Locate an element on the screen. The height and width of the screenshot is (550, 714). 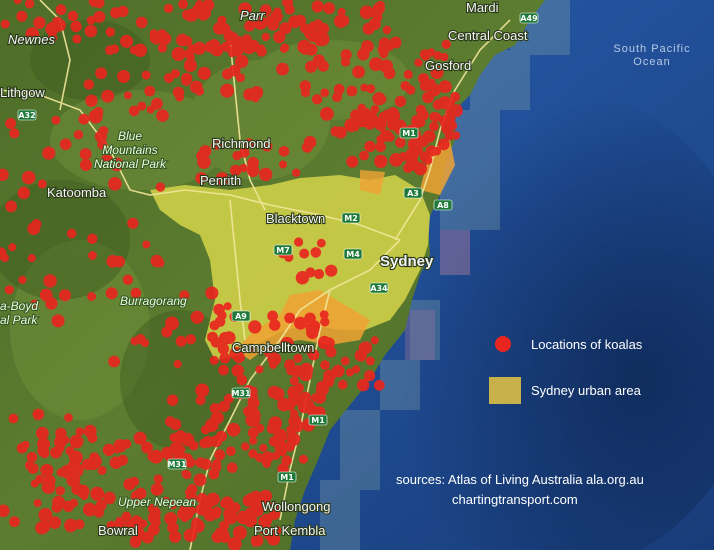
sources-line2: chartingtransport.com is located at coordinates (515, 499).